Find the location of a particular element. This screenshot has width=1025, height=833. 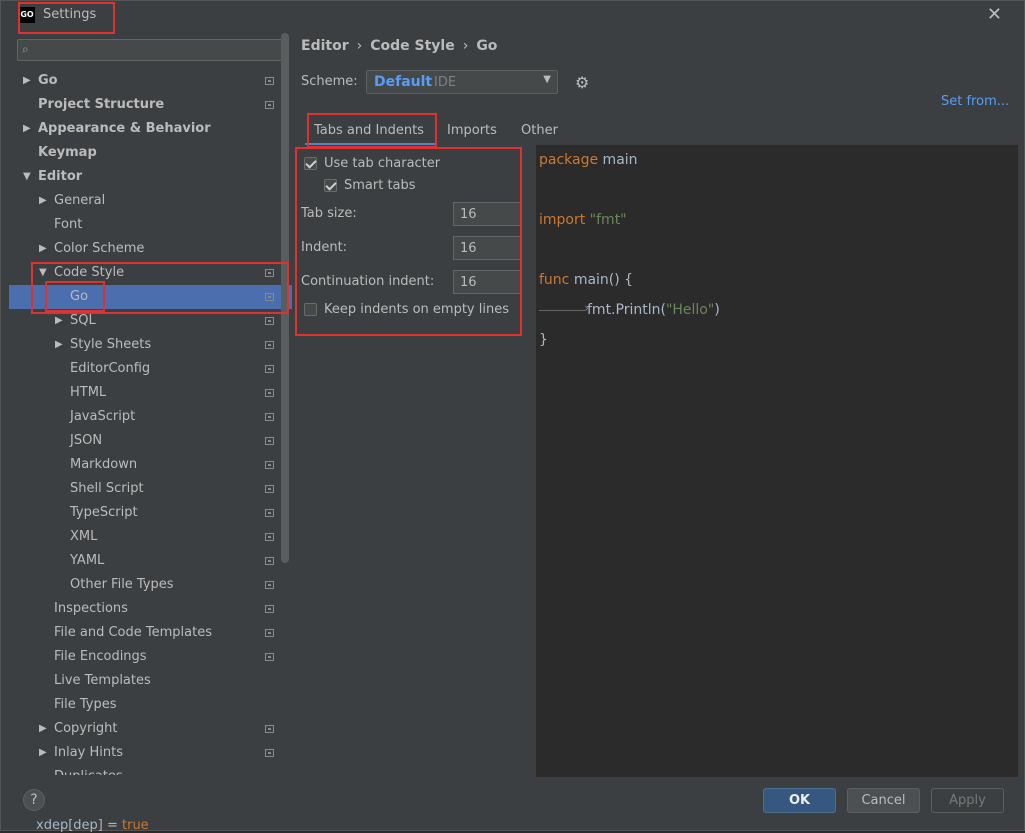

sidebar-item-label: File and Code Templates is located at coordinates (133, 632).